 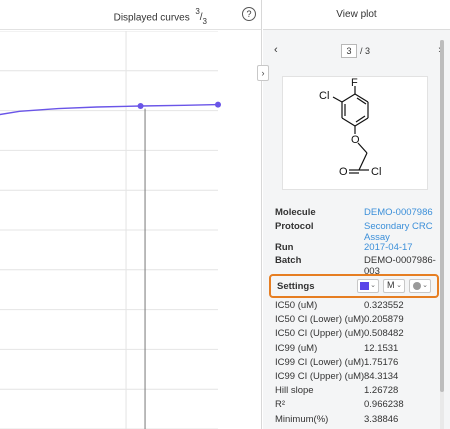 What do you see at coordinates (400, 232) in the screenshot?
I see `protocol-link: Secondary CRC Assay` at bounding box center [400, 232].